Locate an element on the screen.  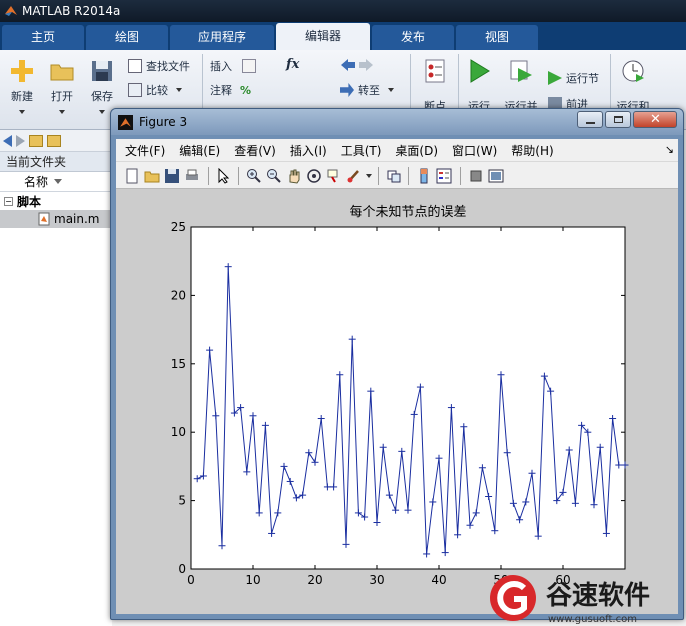
tab-publish: 发布 is located at coordinates (413, 37).